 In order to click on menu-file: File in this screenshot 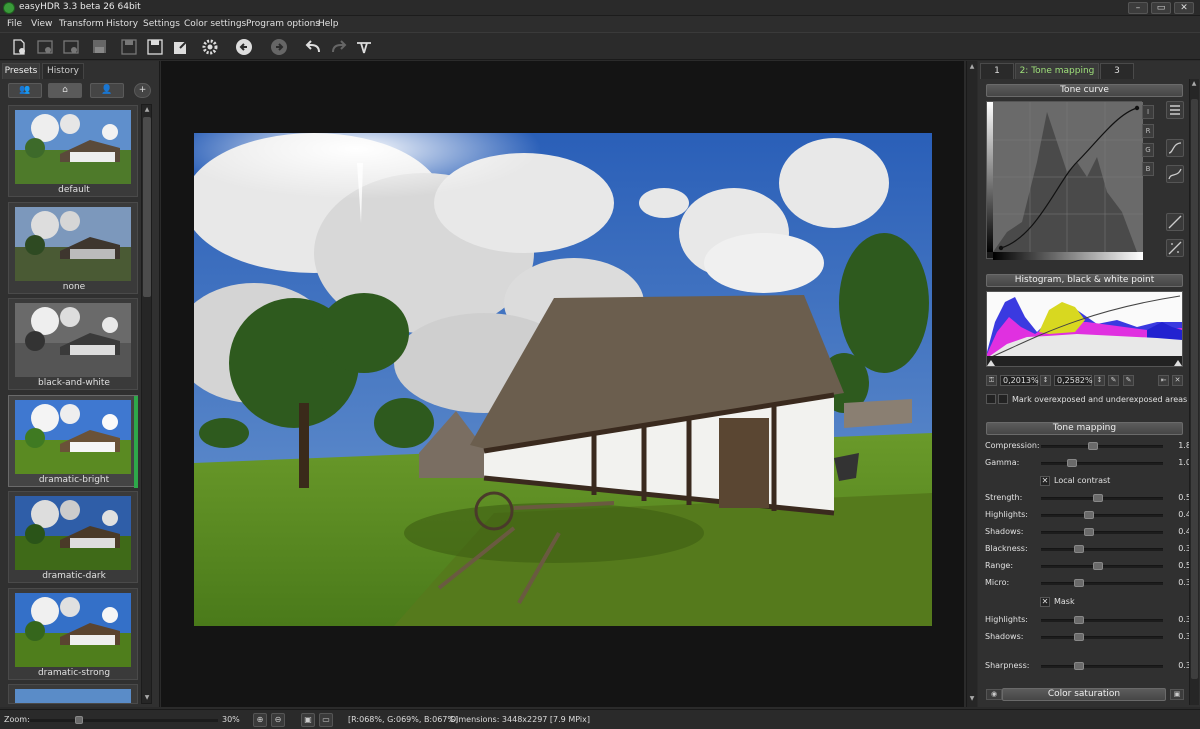, I will do `click(14, 24)`.